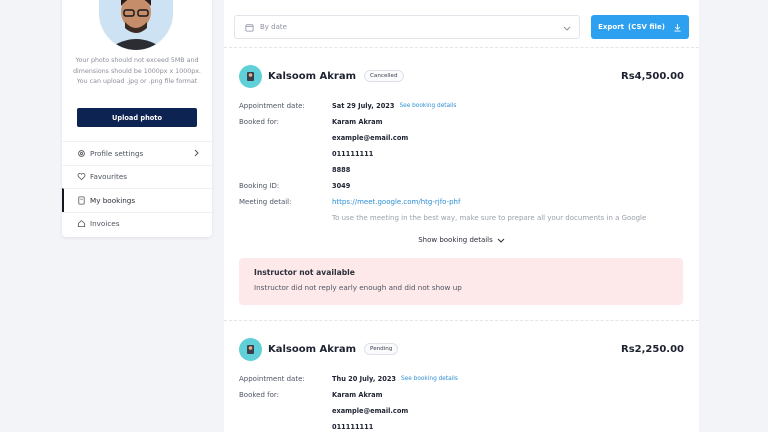 The image size is (768, 432). I want to click on show-details-label: Show booking details, so click(455, 240).